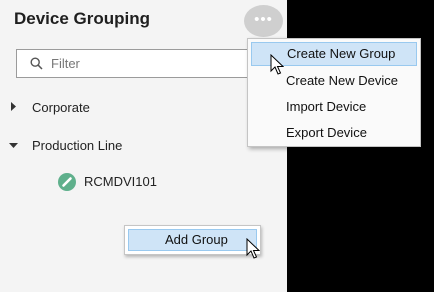 The height and width of the screenshot is (292, 434). I want to click on add-group-menu-item: Add Group, so click(192, 240).